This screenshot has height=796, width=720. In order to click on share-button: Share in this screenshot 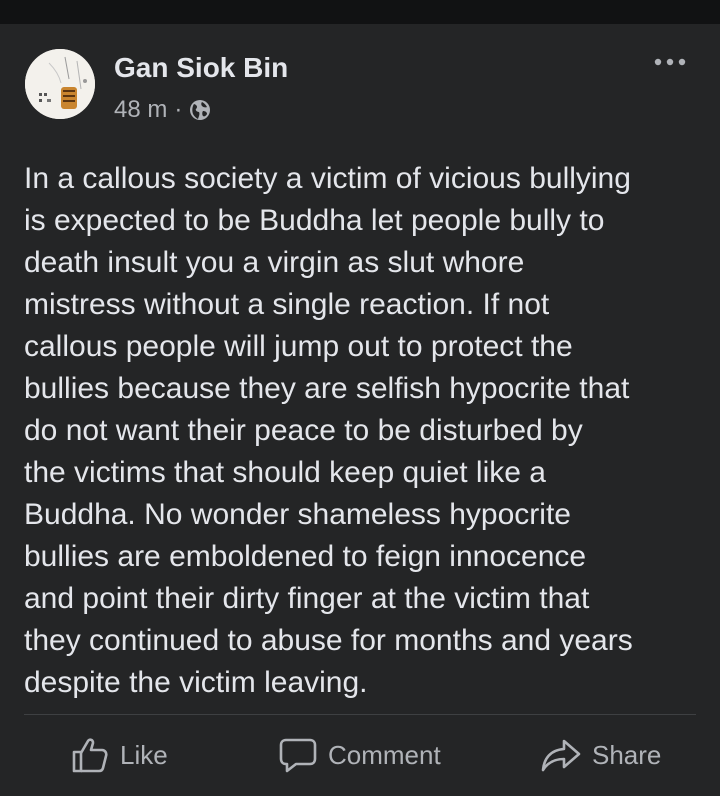, I will do `click(600, 755)`.